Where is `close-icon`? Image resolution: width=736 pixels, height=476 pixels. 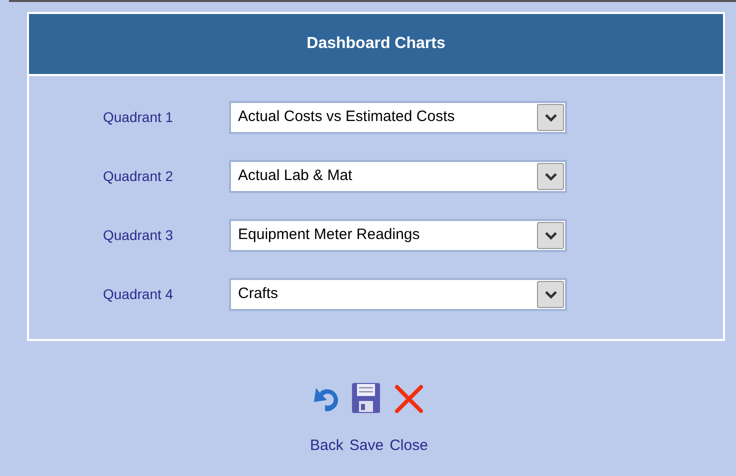
close-icon is located at coordinates (408, 399).